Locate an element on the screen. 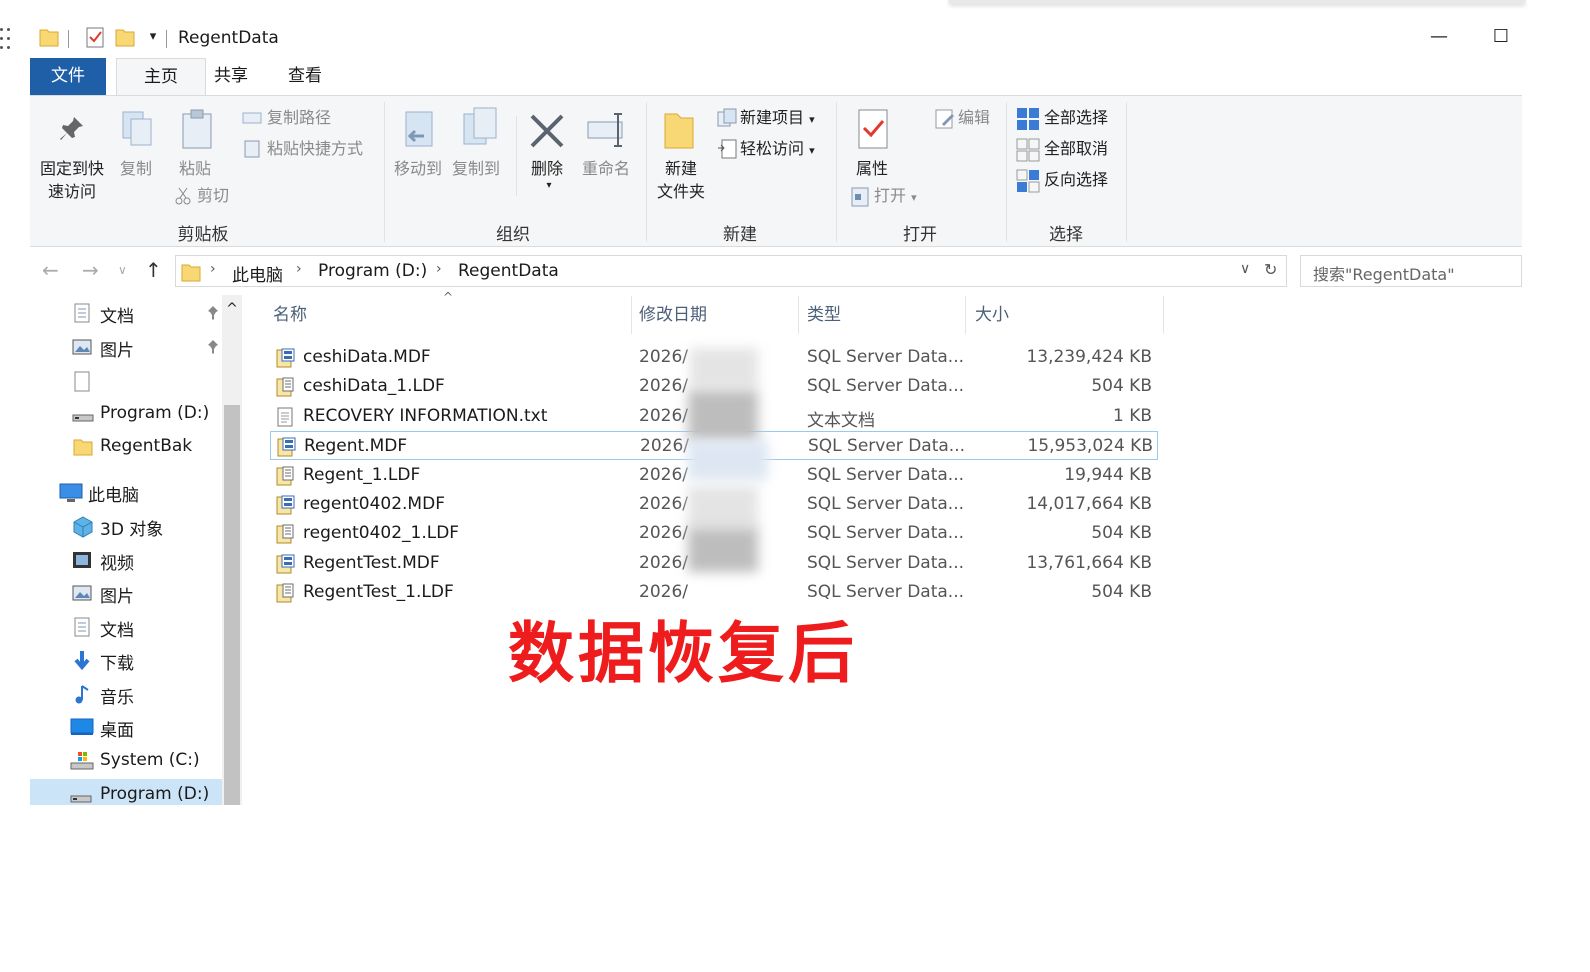 Image resolution: width=1590 pixels, height=972 pixels. column-header-name: 名称 is located at coordinates (448, 315).